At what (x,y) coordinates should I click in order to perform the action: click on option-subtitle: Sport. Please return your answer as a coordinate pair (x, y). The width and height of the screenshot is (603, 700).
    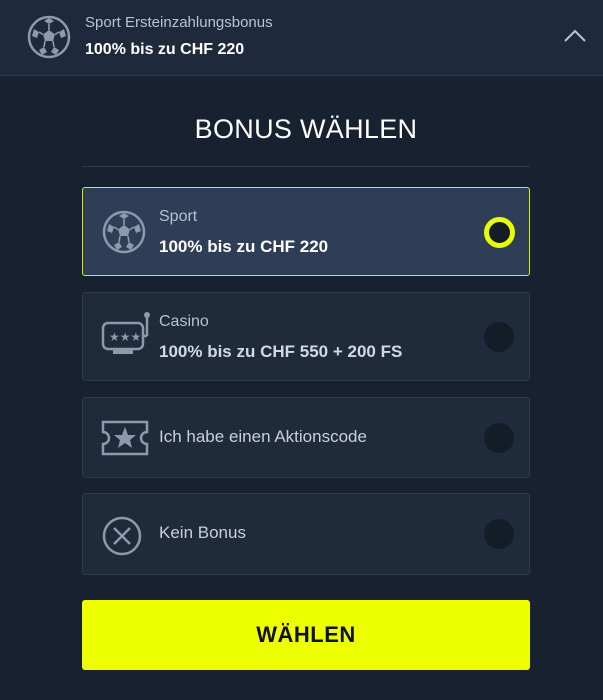
    Looking at the image, I should click on (178, 216).